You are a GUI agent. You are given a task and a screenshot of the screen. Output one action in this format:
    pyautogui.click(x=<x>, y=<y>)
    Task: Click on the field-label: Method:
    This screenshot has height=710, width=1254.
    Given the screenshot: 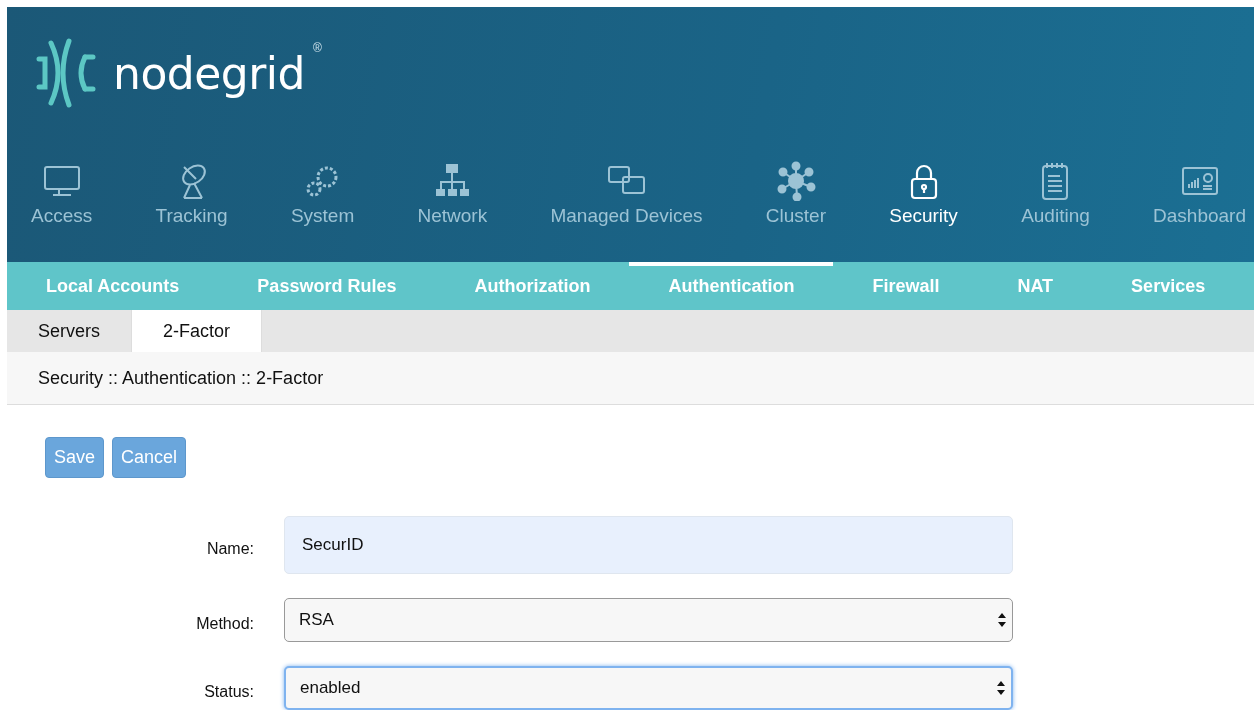 What is the action you would take?
    pyautogui.click(x=225, y=624)
    